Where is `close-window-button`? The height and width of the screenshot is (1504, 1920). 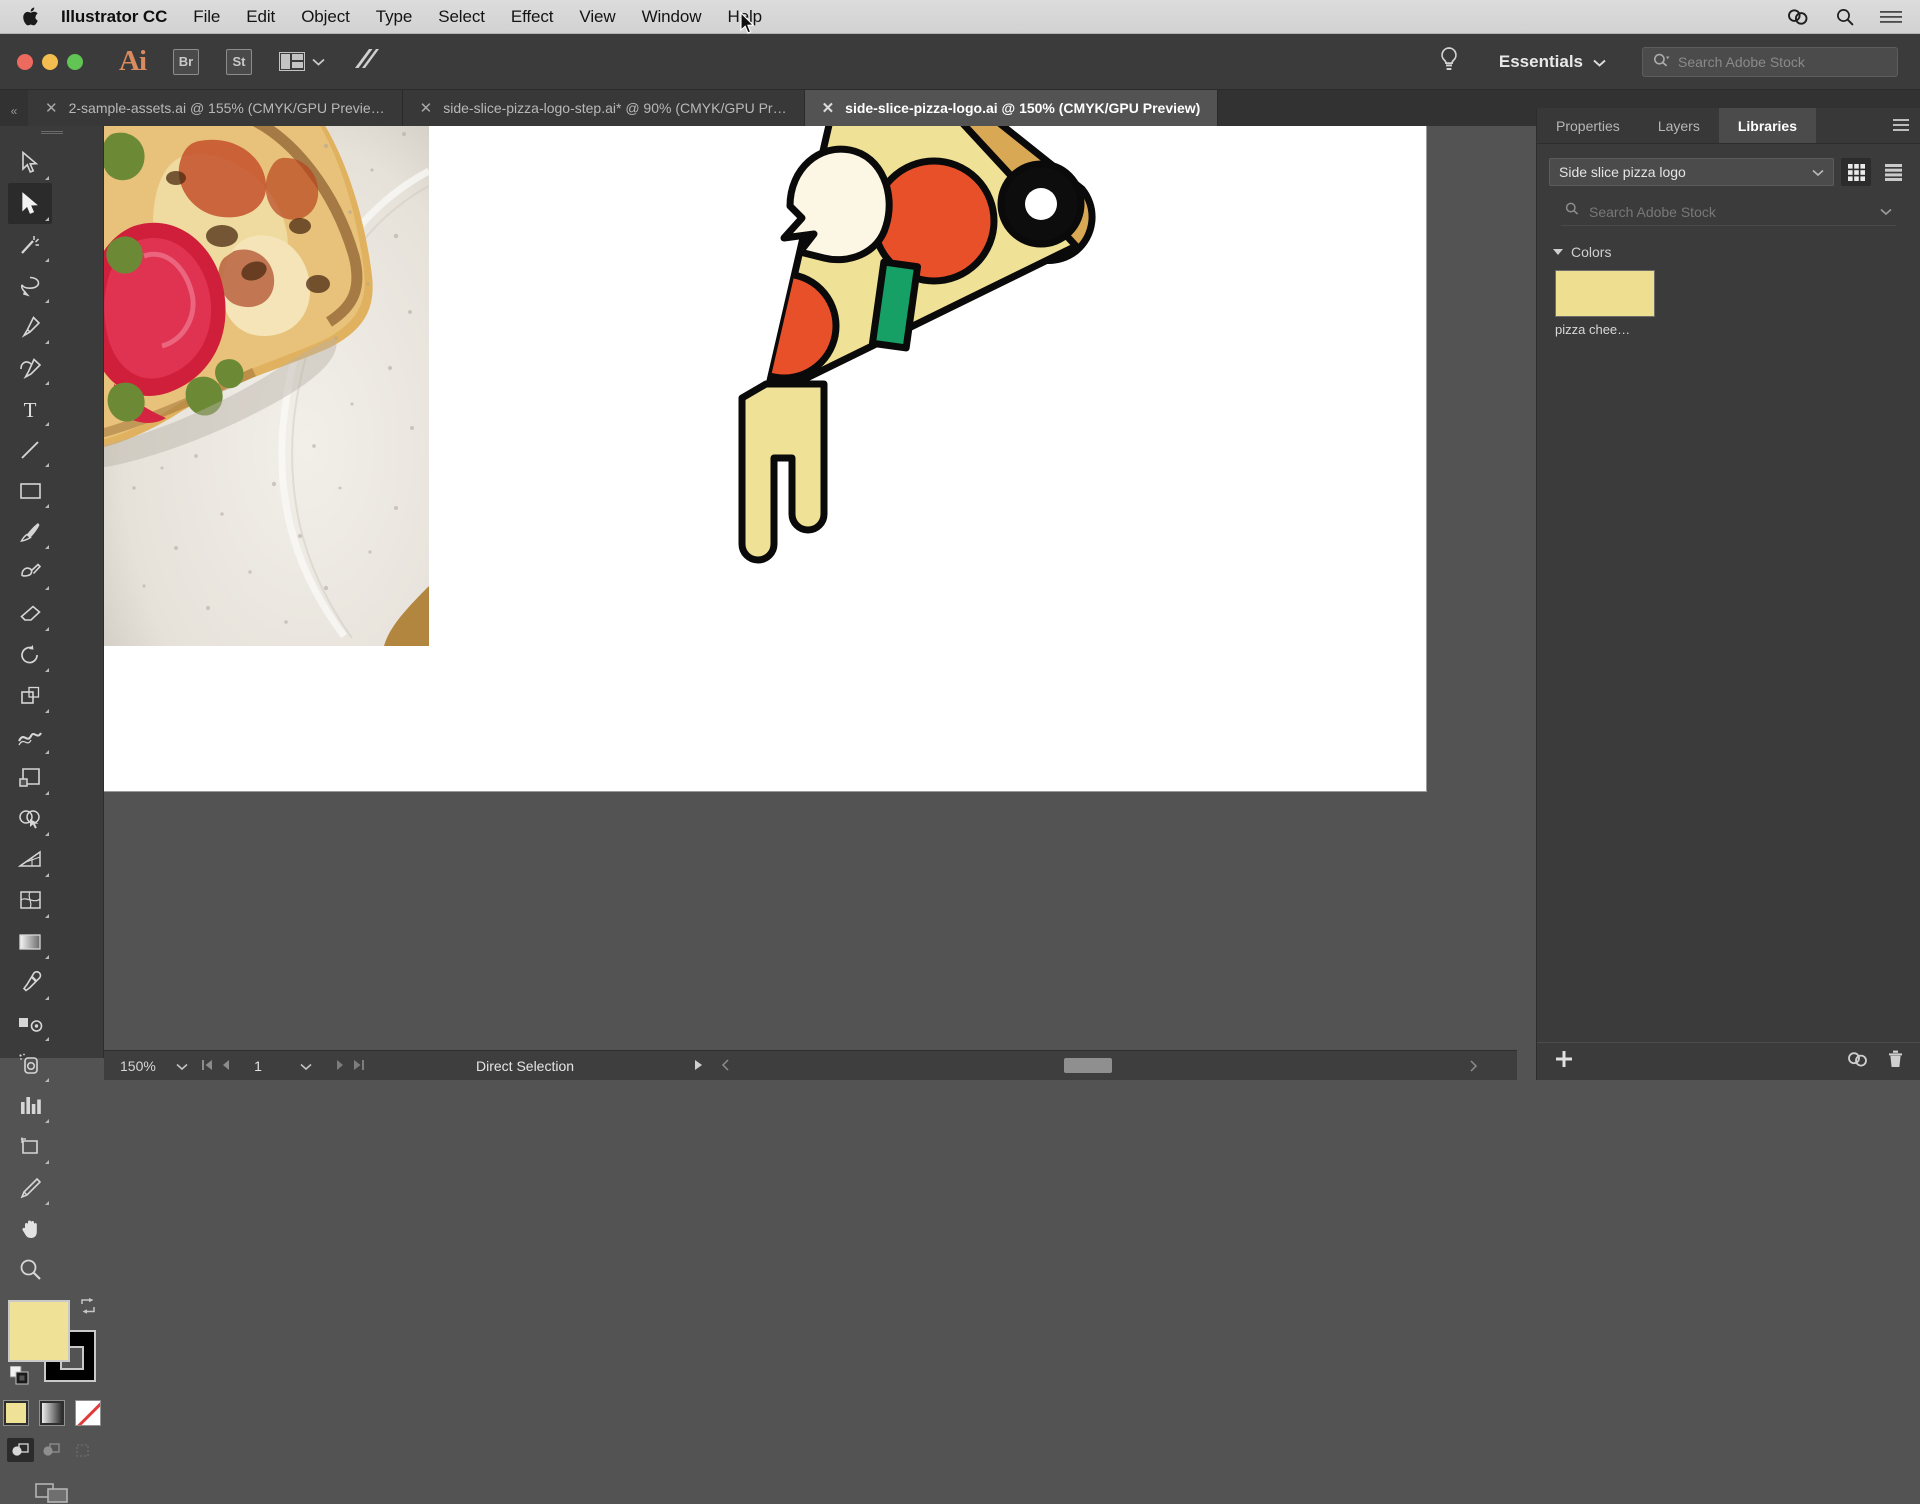
close-window-button is located at coordinates (25, 62).